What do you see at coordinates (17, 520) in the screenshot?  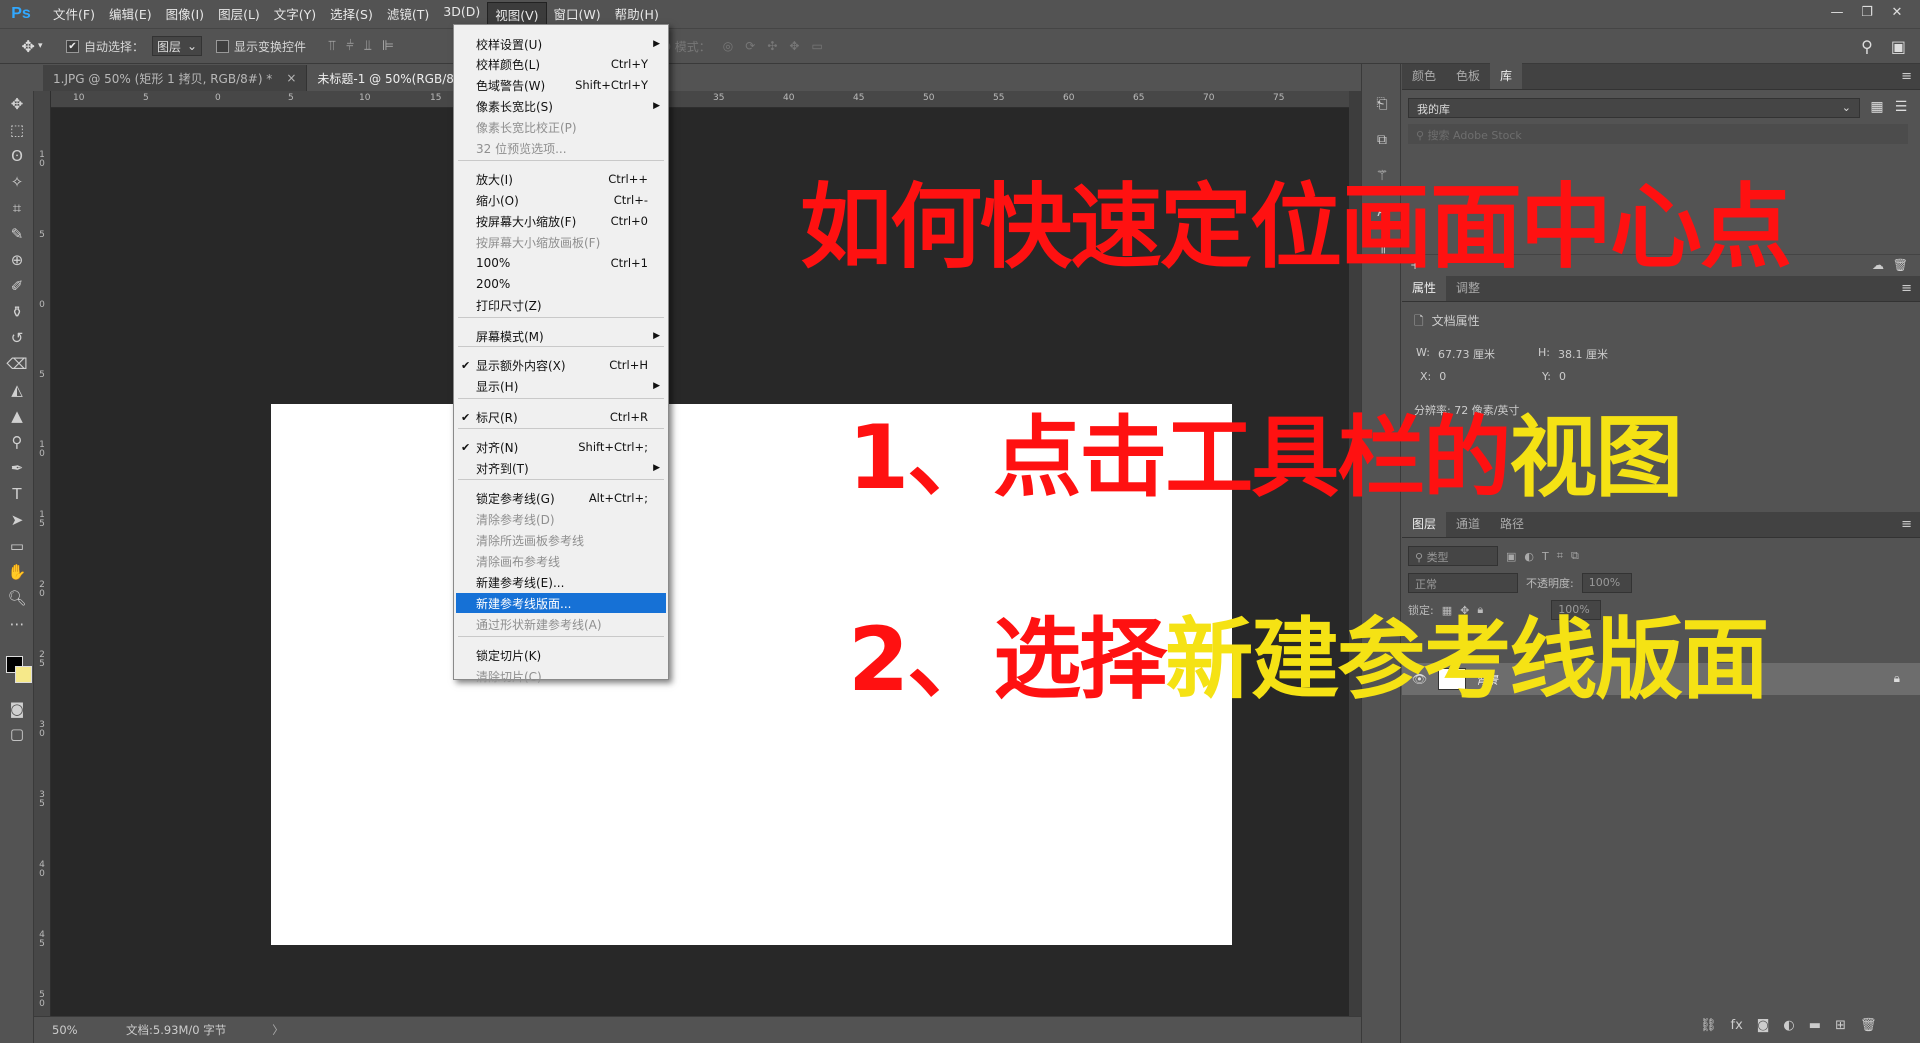 I see `path-selection-icon: ➤` at bounding box center [17, 520].